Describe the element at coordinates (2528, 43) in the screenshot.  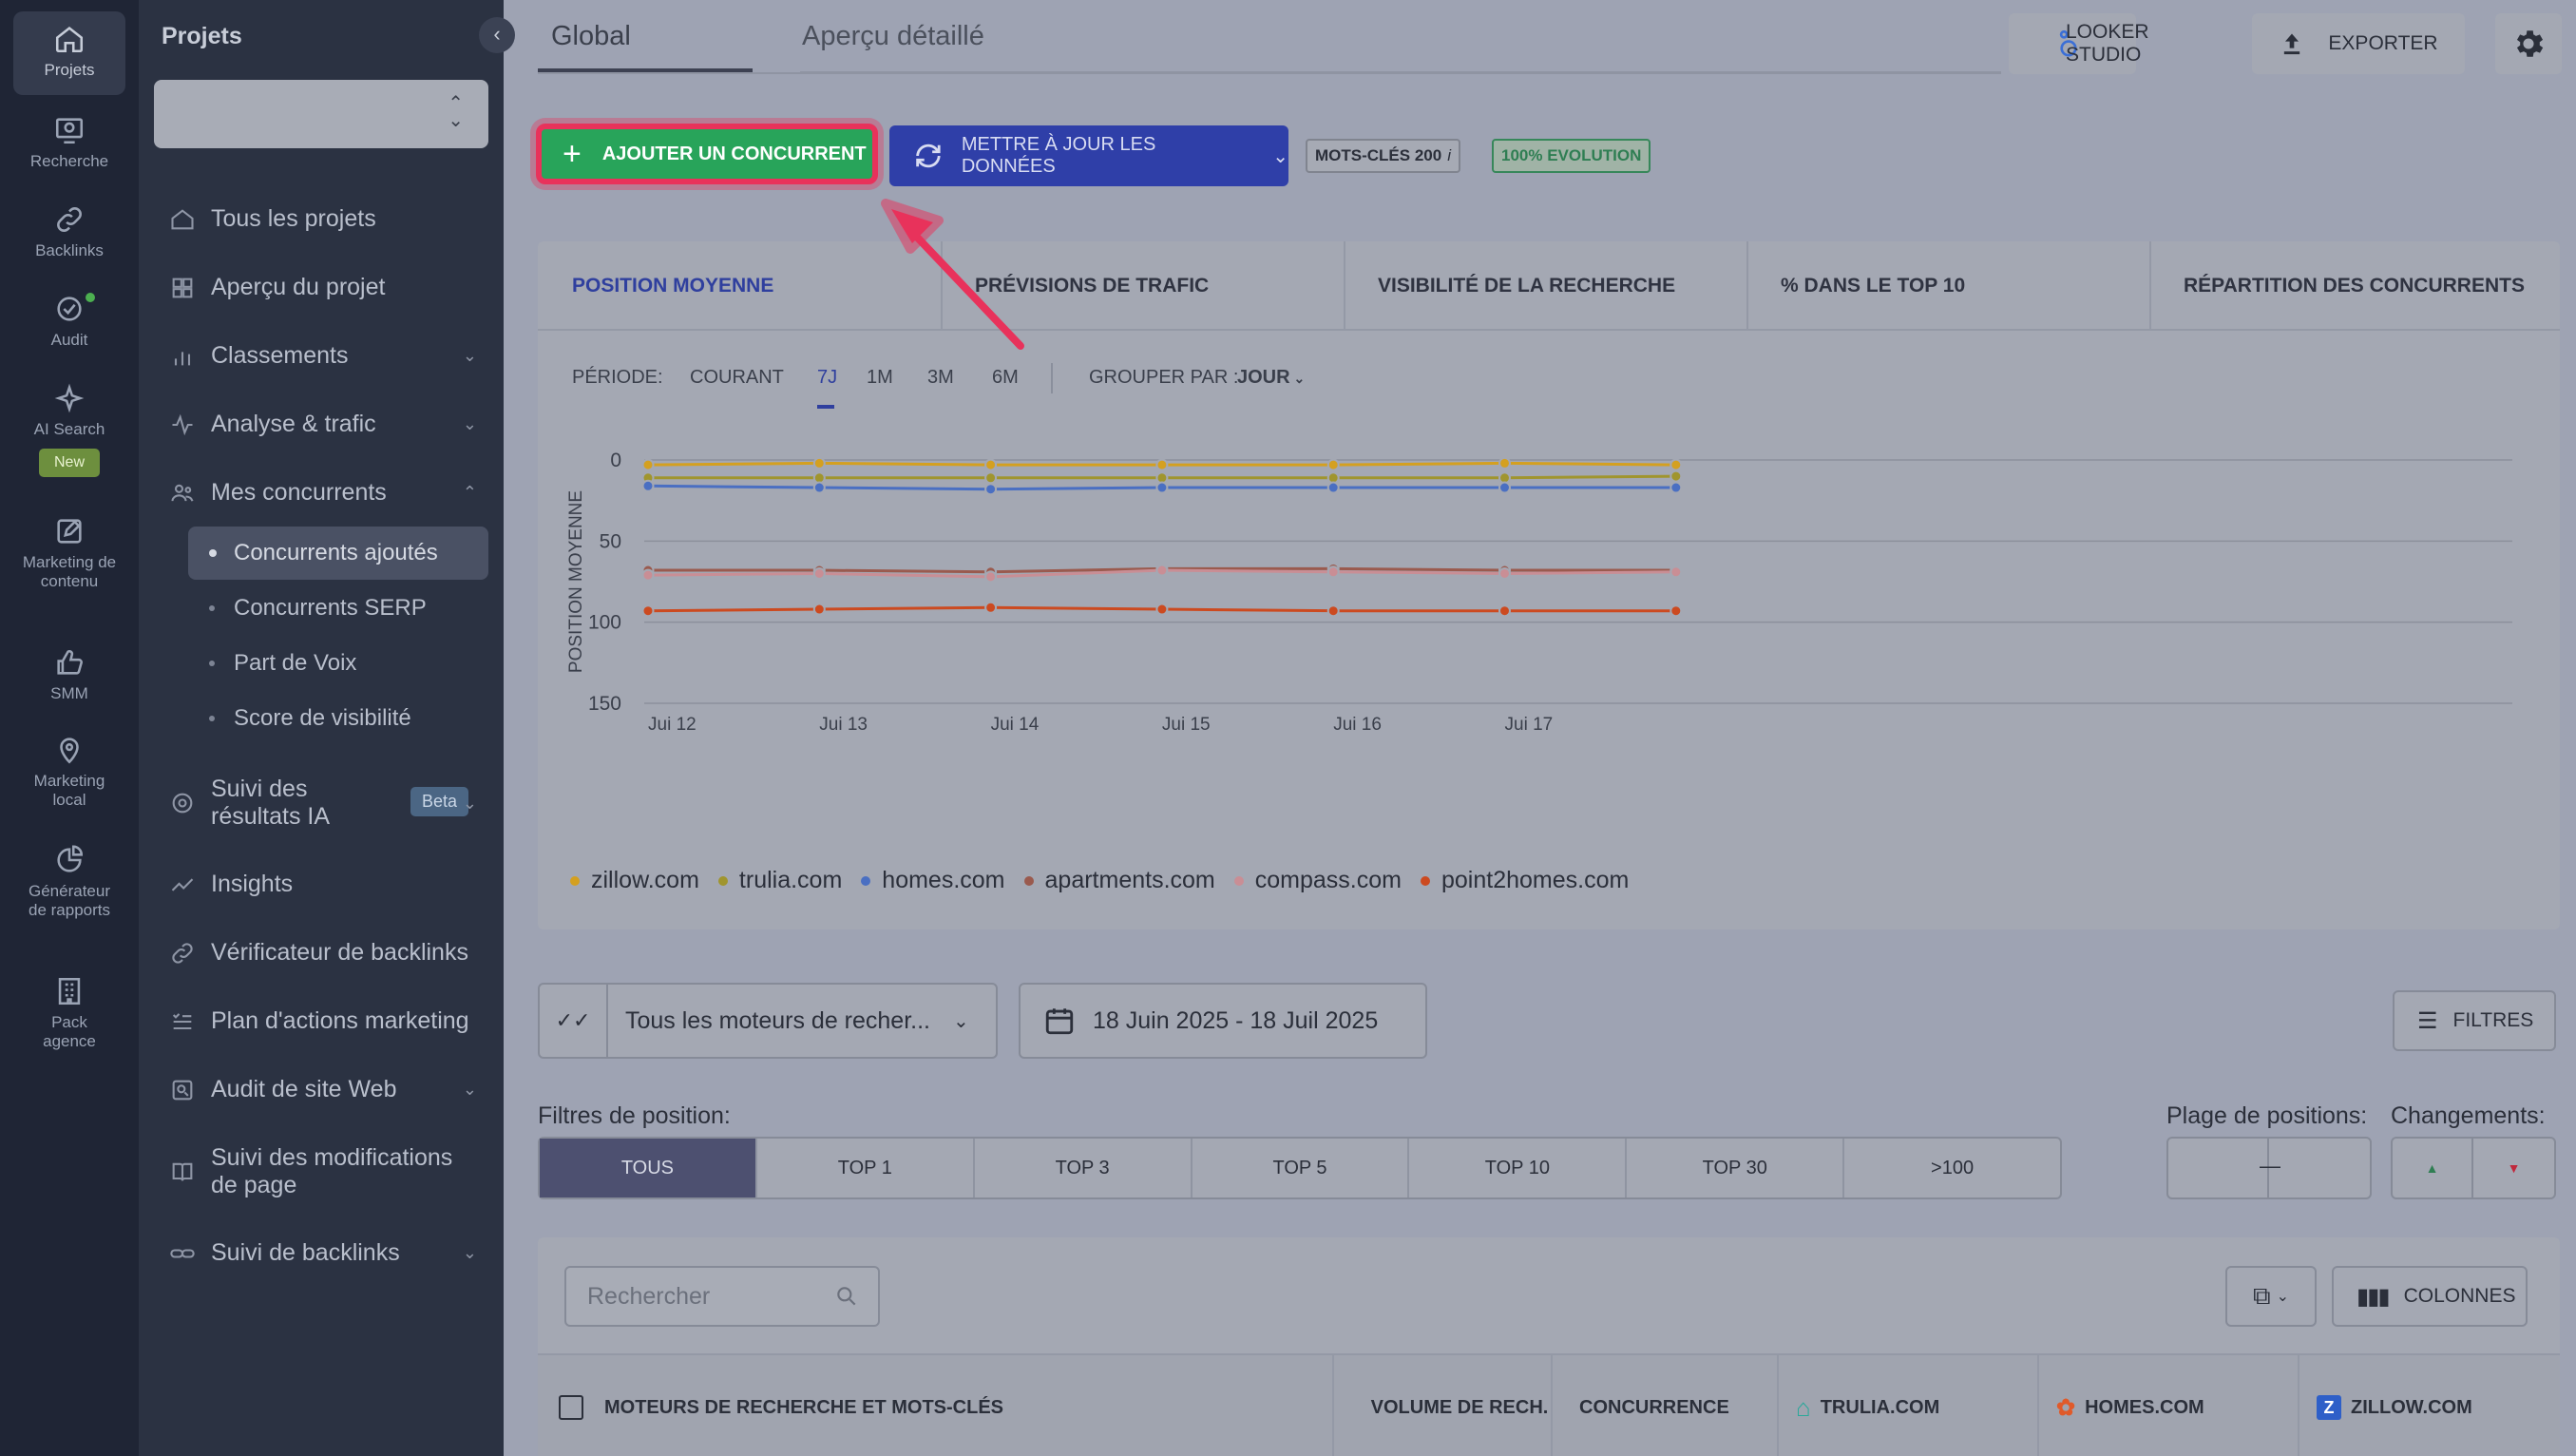
I see `settings-button` at that location.